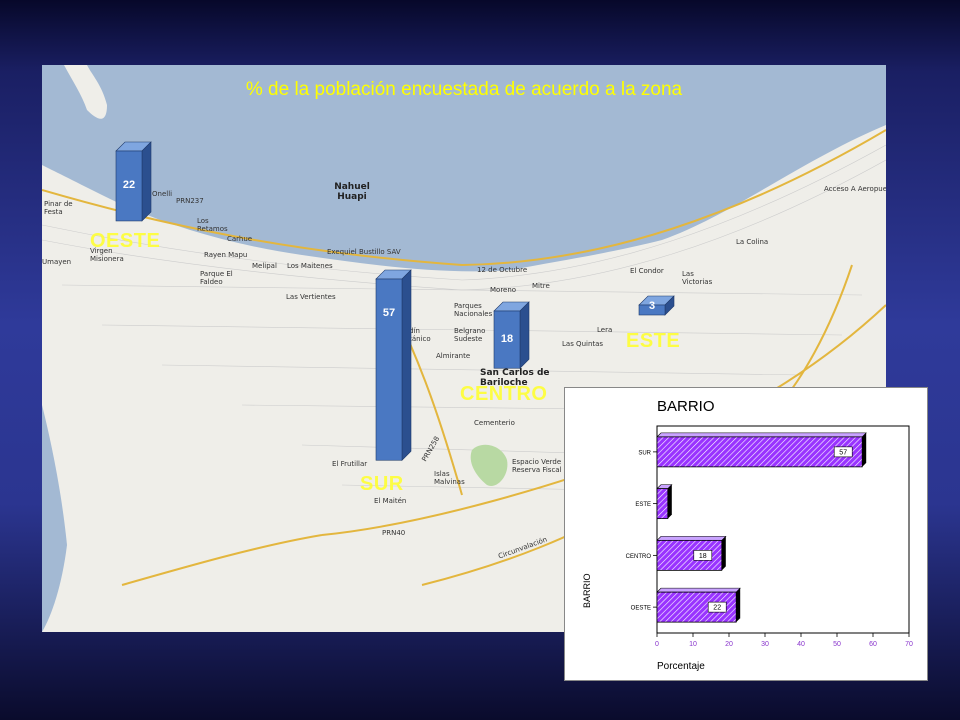 The width and height of the screenshot is (960, 720). What do you see at coordinates (390, 501) in the screenshot?
I see `place-label: El Maitén` at bounding box center [390, 501].